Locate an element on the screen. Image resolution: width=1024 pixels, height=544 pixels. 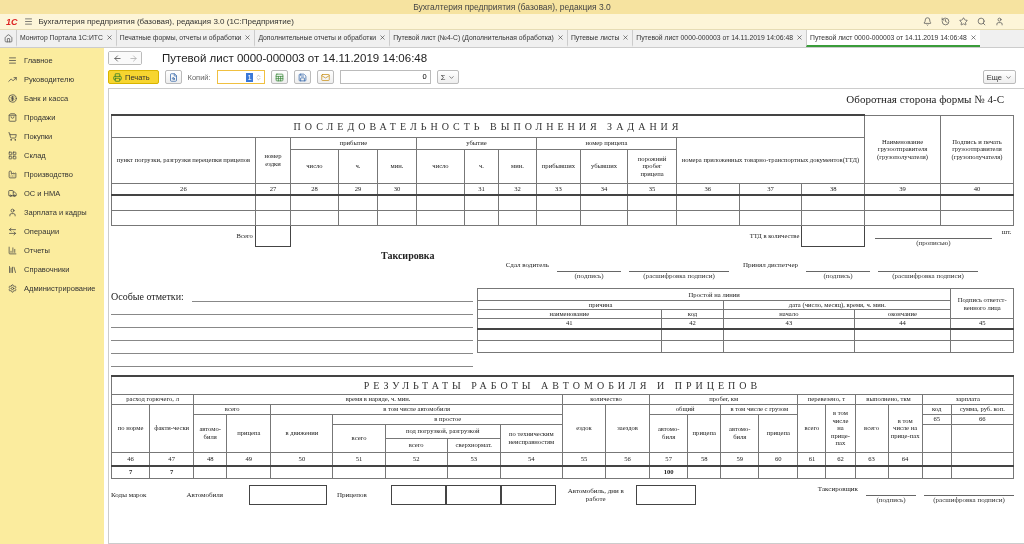
preview-button is located at coordinates (173, 77).